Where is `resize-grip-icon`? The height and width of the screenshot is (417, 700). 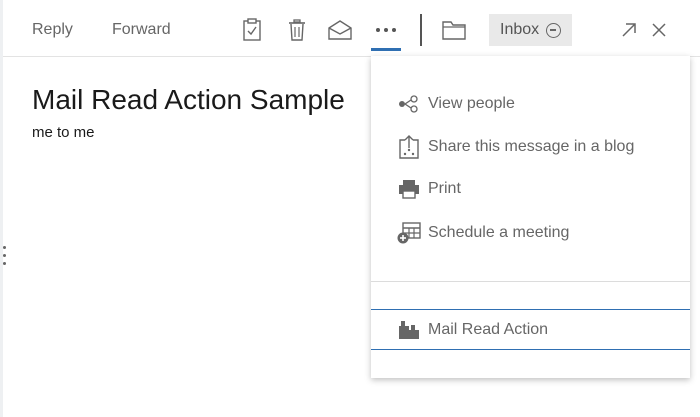 resize-grip-icon is located at coordinates (5, 257).